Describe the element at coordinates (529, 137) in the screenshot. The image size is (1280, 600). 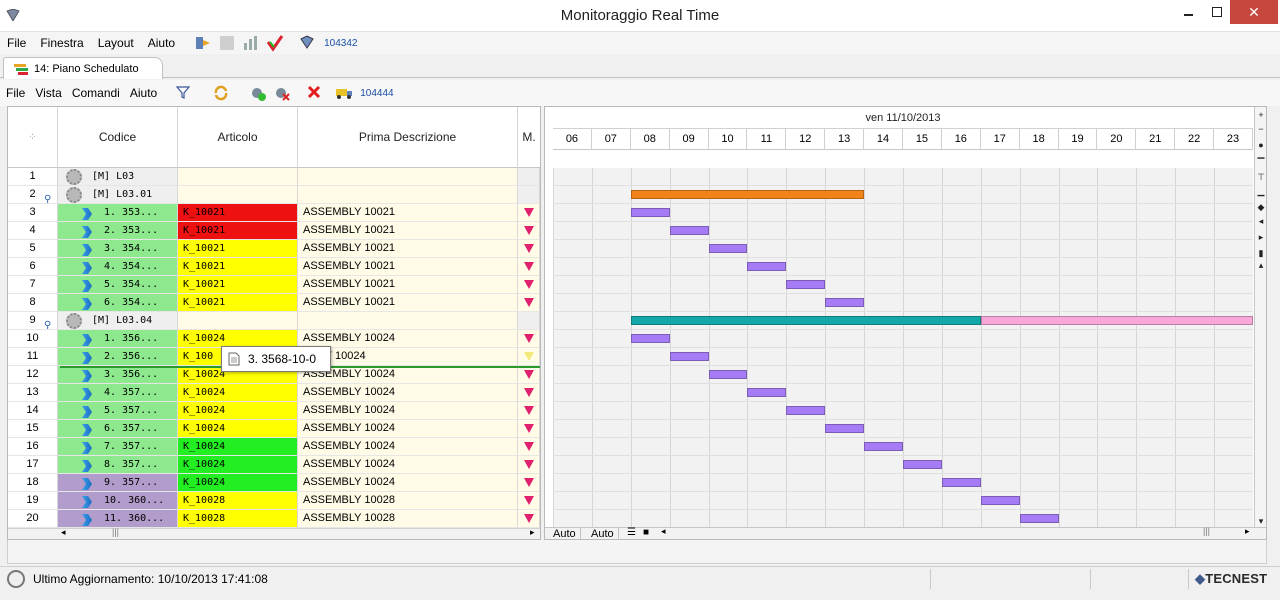
I see `header-m: M.` at that location.